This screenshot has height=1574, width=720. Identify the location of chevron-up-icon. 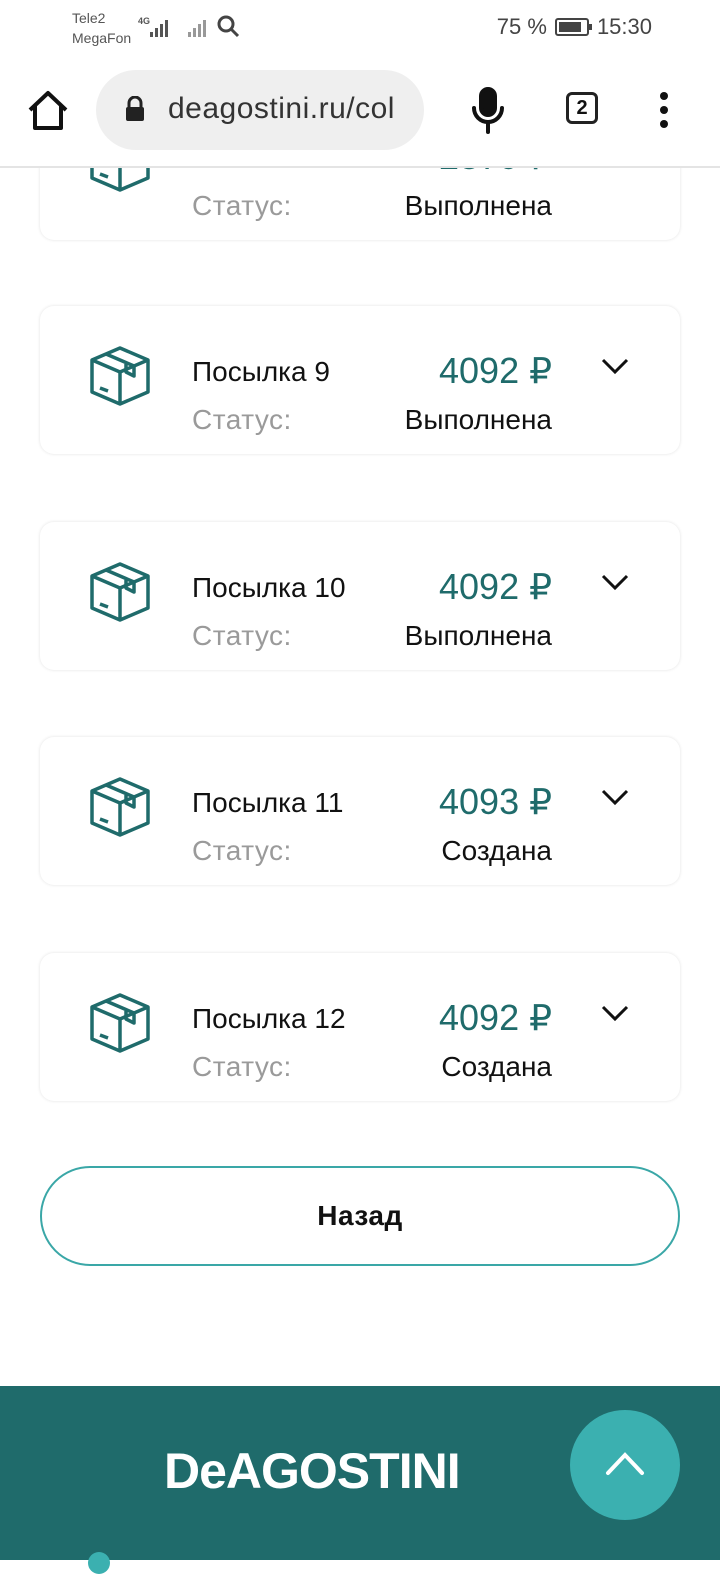
(625, 1463).